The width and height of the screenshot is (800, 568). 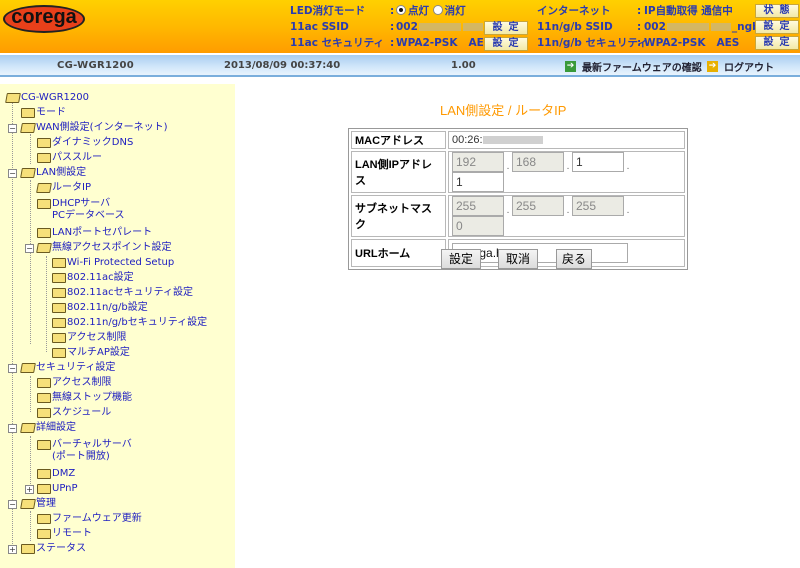 I want to click on led-off-label: 消灯, so click(x=455, y=11).